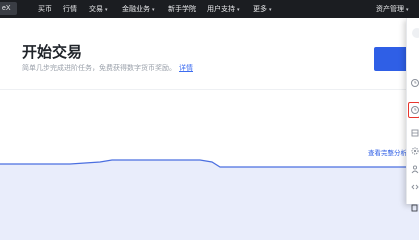 The image size is (419, 240). Describe the element at coordinates (98, 9) in the screenshot. I see `nav-item-trade: 交易 ▾` at that location.